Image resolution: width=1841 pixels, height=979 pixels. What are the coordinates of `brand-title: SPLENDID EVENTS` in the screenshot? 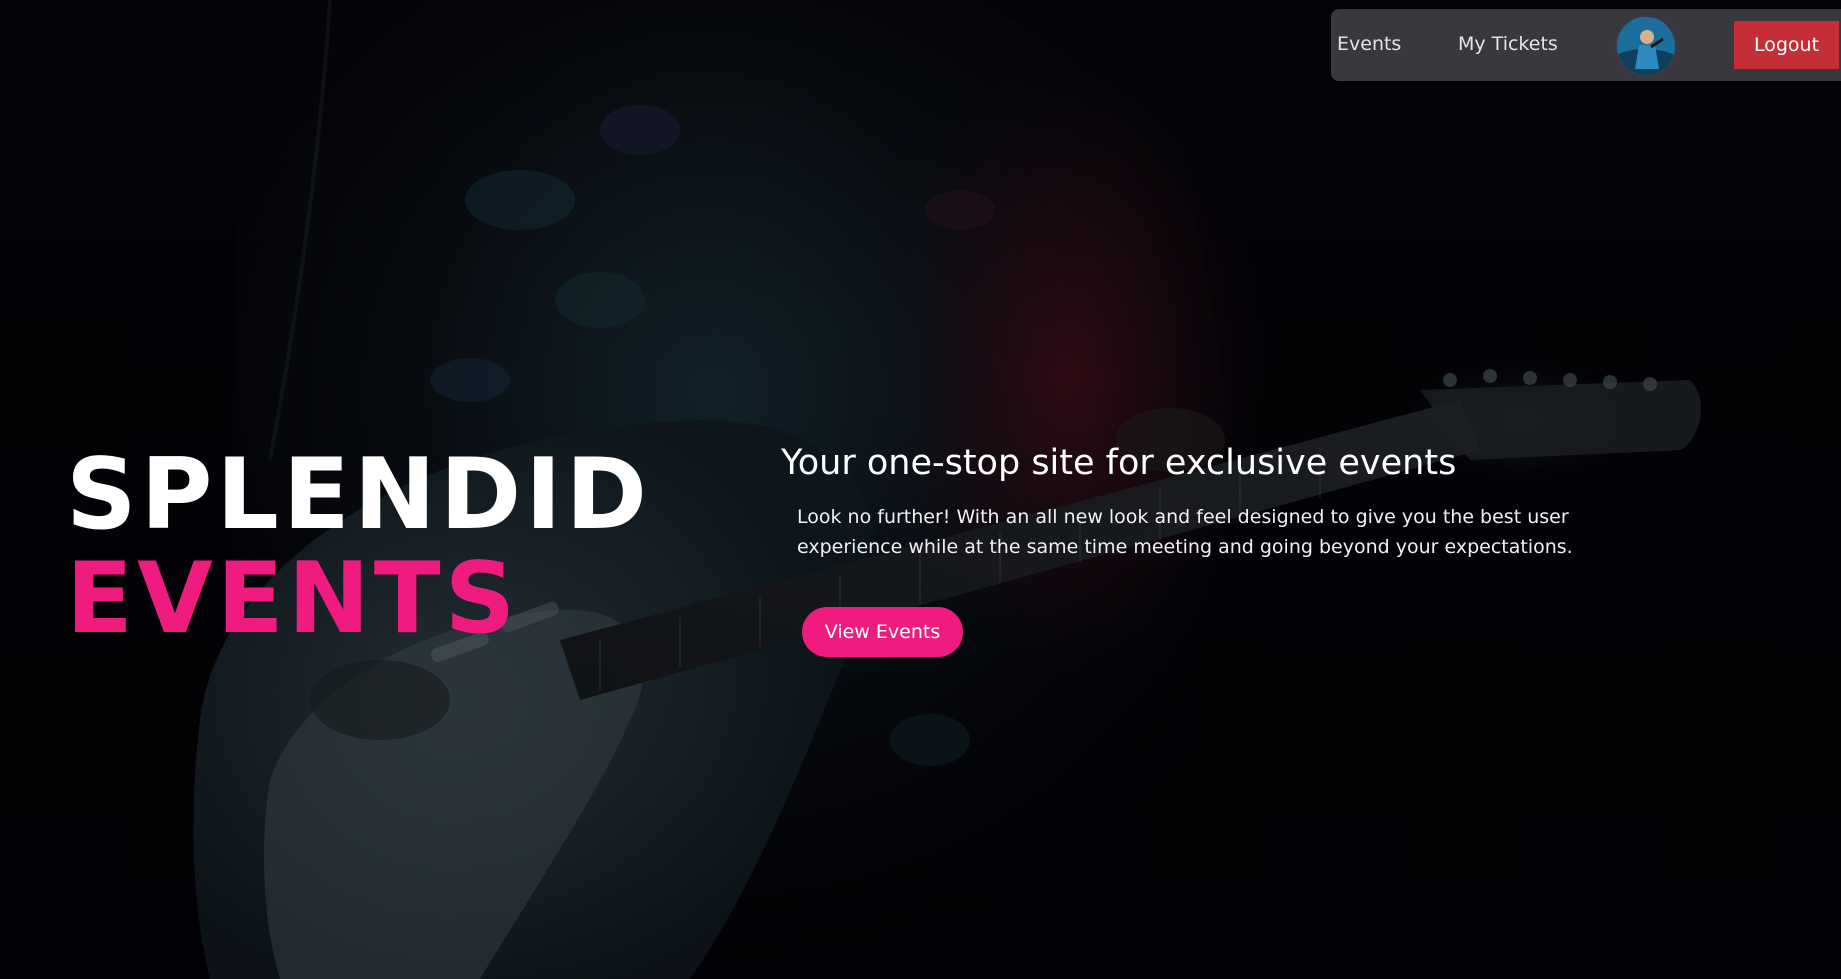 It's located at (358, 547).